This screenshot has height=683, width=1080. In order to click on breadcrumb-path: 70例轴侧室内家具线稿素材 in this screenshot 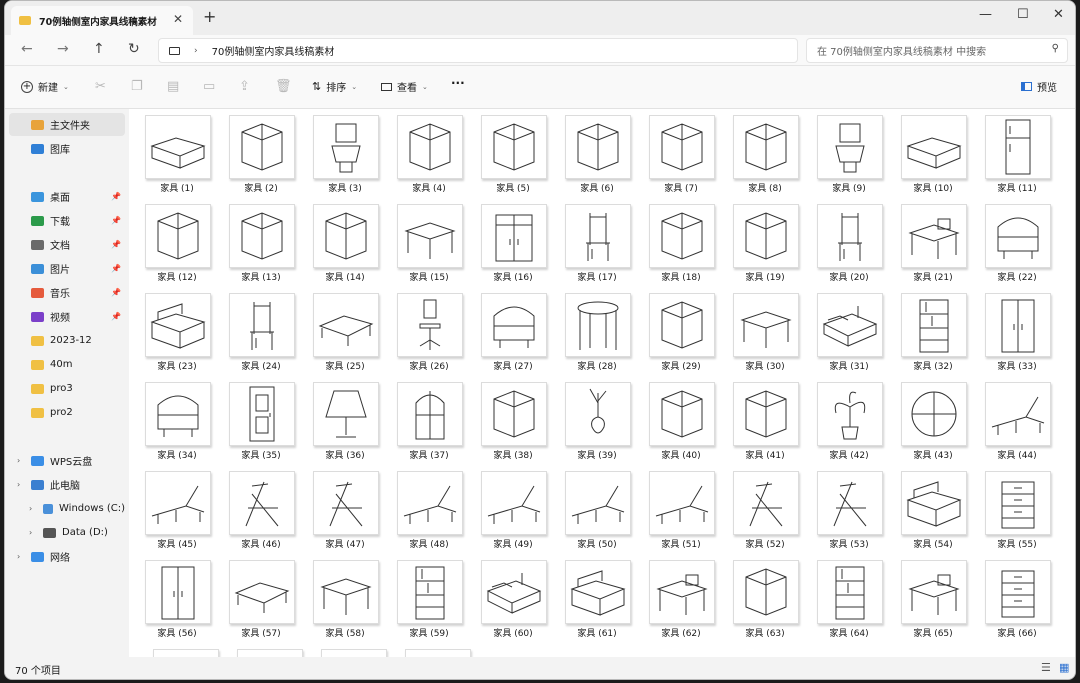, I will do `click(273, 50)`.